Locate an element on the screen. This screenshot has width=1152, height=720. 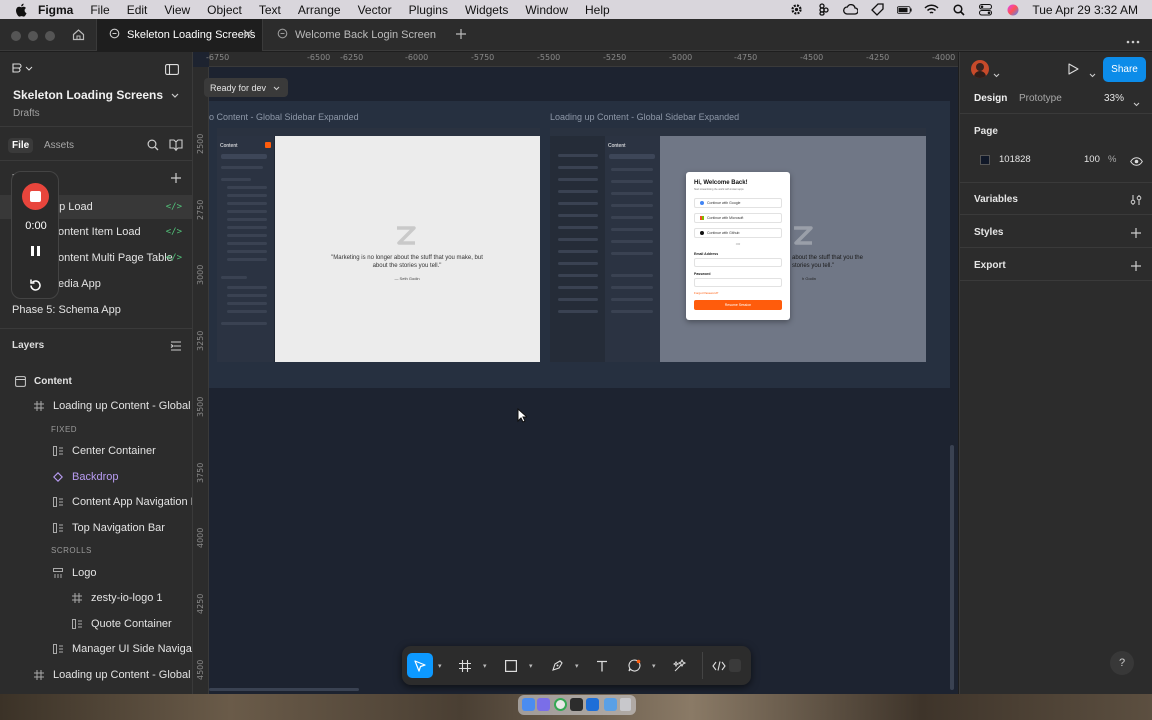
apple-logo-icon is located at coordinates (21, 10).